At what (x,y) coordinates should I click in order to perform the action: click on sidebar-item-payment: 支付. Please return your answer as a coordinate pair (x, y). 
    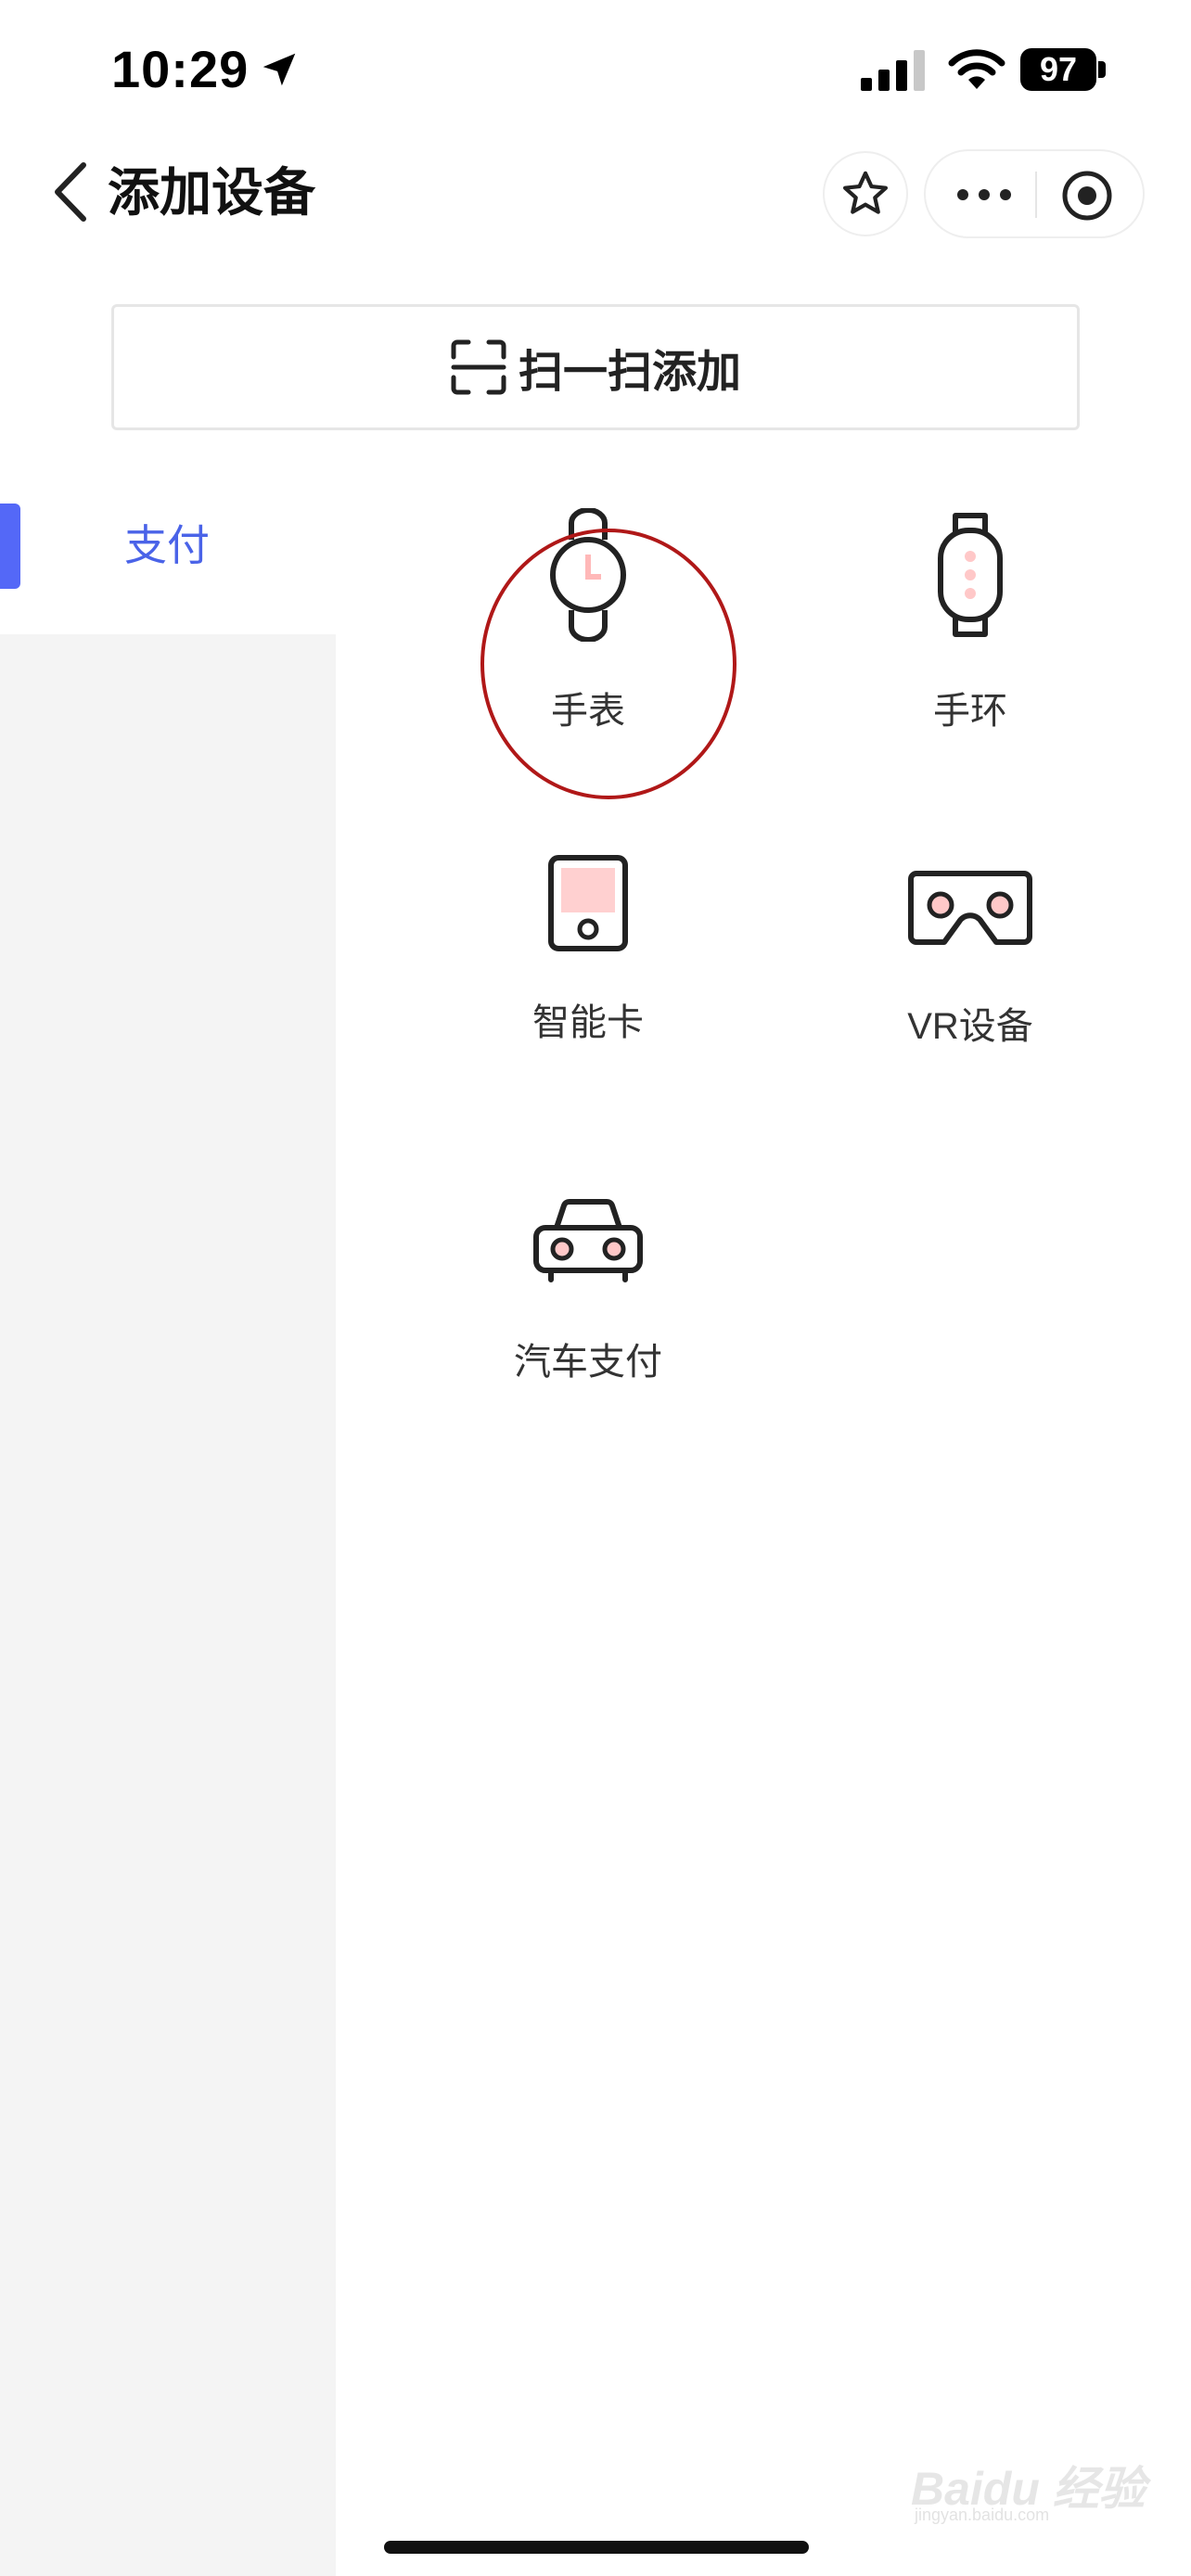
    Looking at the image, I should click on (167, 545).